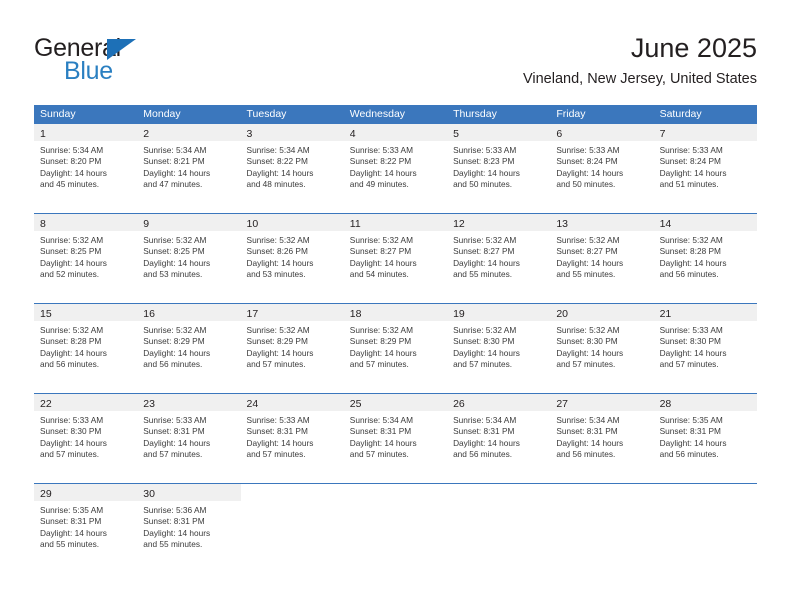 The height and width of the screenshot is (612, 792). I want to click on daylight-text-line2: and 52 minutes., so click(70, 273).